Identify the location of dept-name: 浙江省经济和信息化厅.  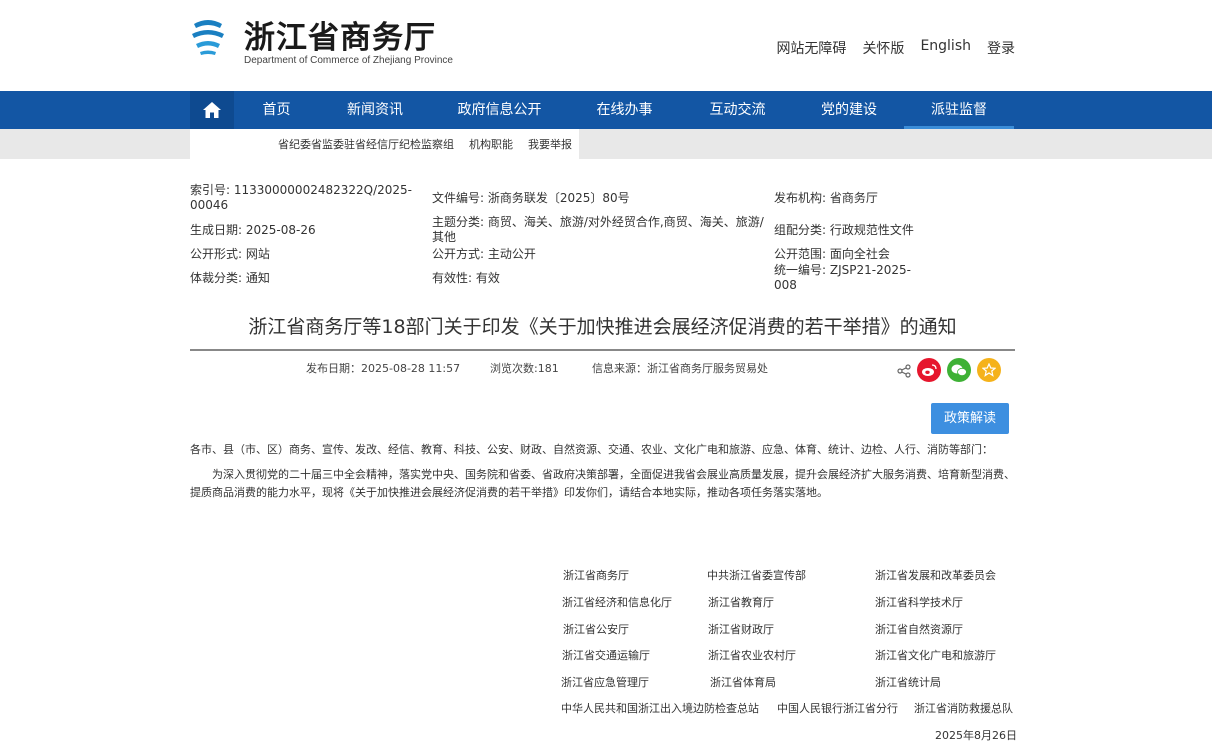
(617, 602).